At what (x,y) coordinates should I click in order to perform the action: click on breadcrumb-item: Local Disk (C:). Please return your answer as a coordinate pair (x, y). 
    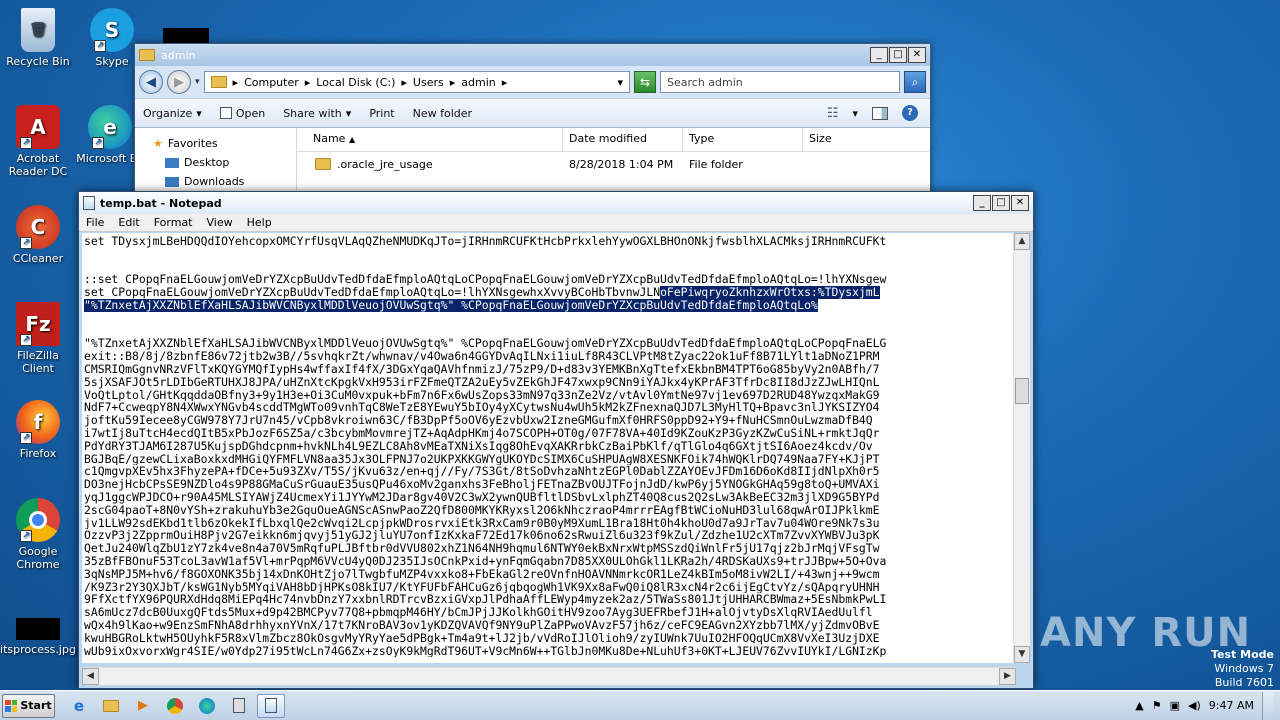
    Looking at the image, I should click on (355, 82).